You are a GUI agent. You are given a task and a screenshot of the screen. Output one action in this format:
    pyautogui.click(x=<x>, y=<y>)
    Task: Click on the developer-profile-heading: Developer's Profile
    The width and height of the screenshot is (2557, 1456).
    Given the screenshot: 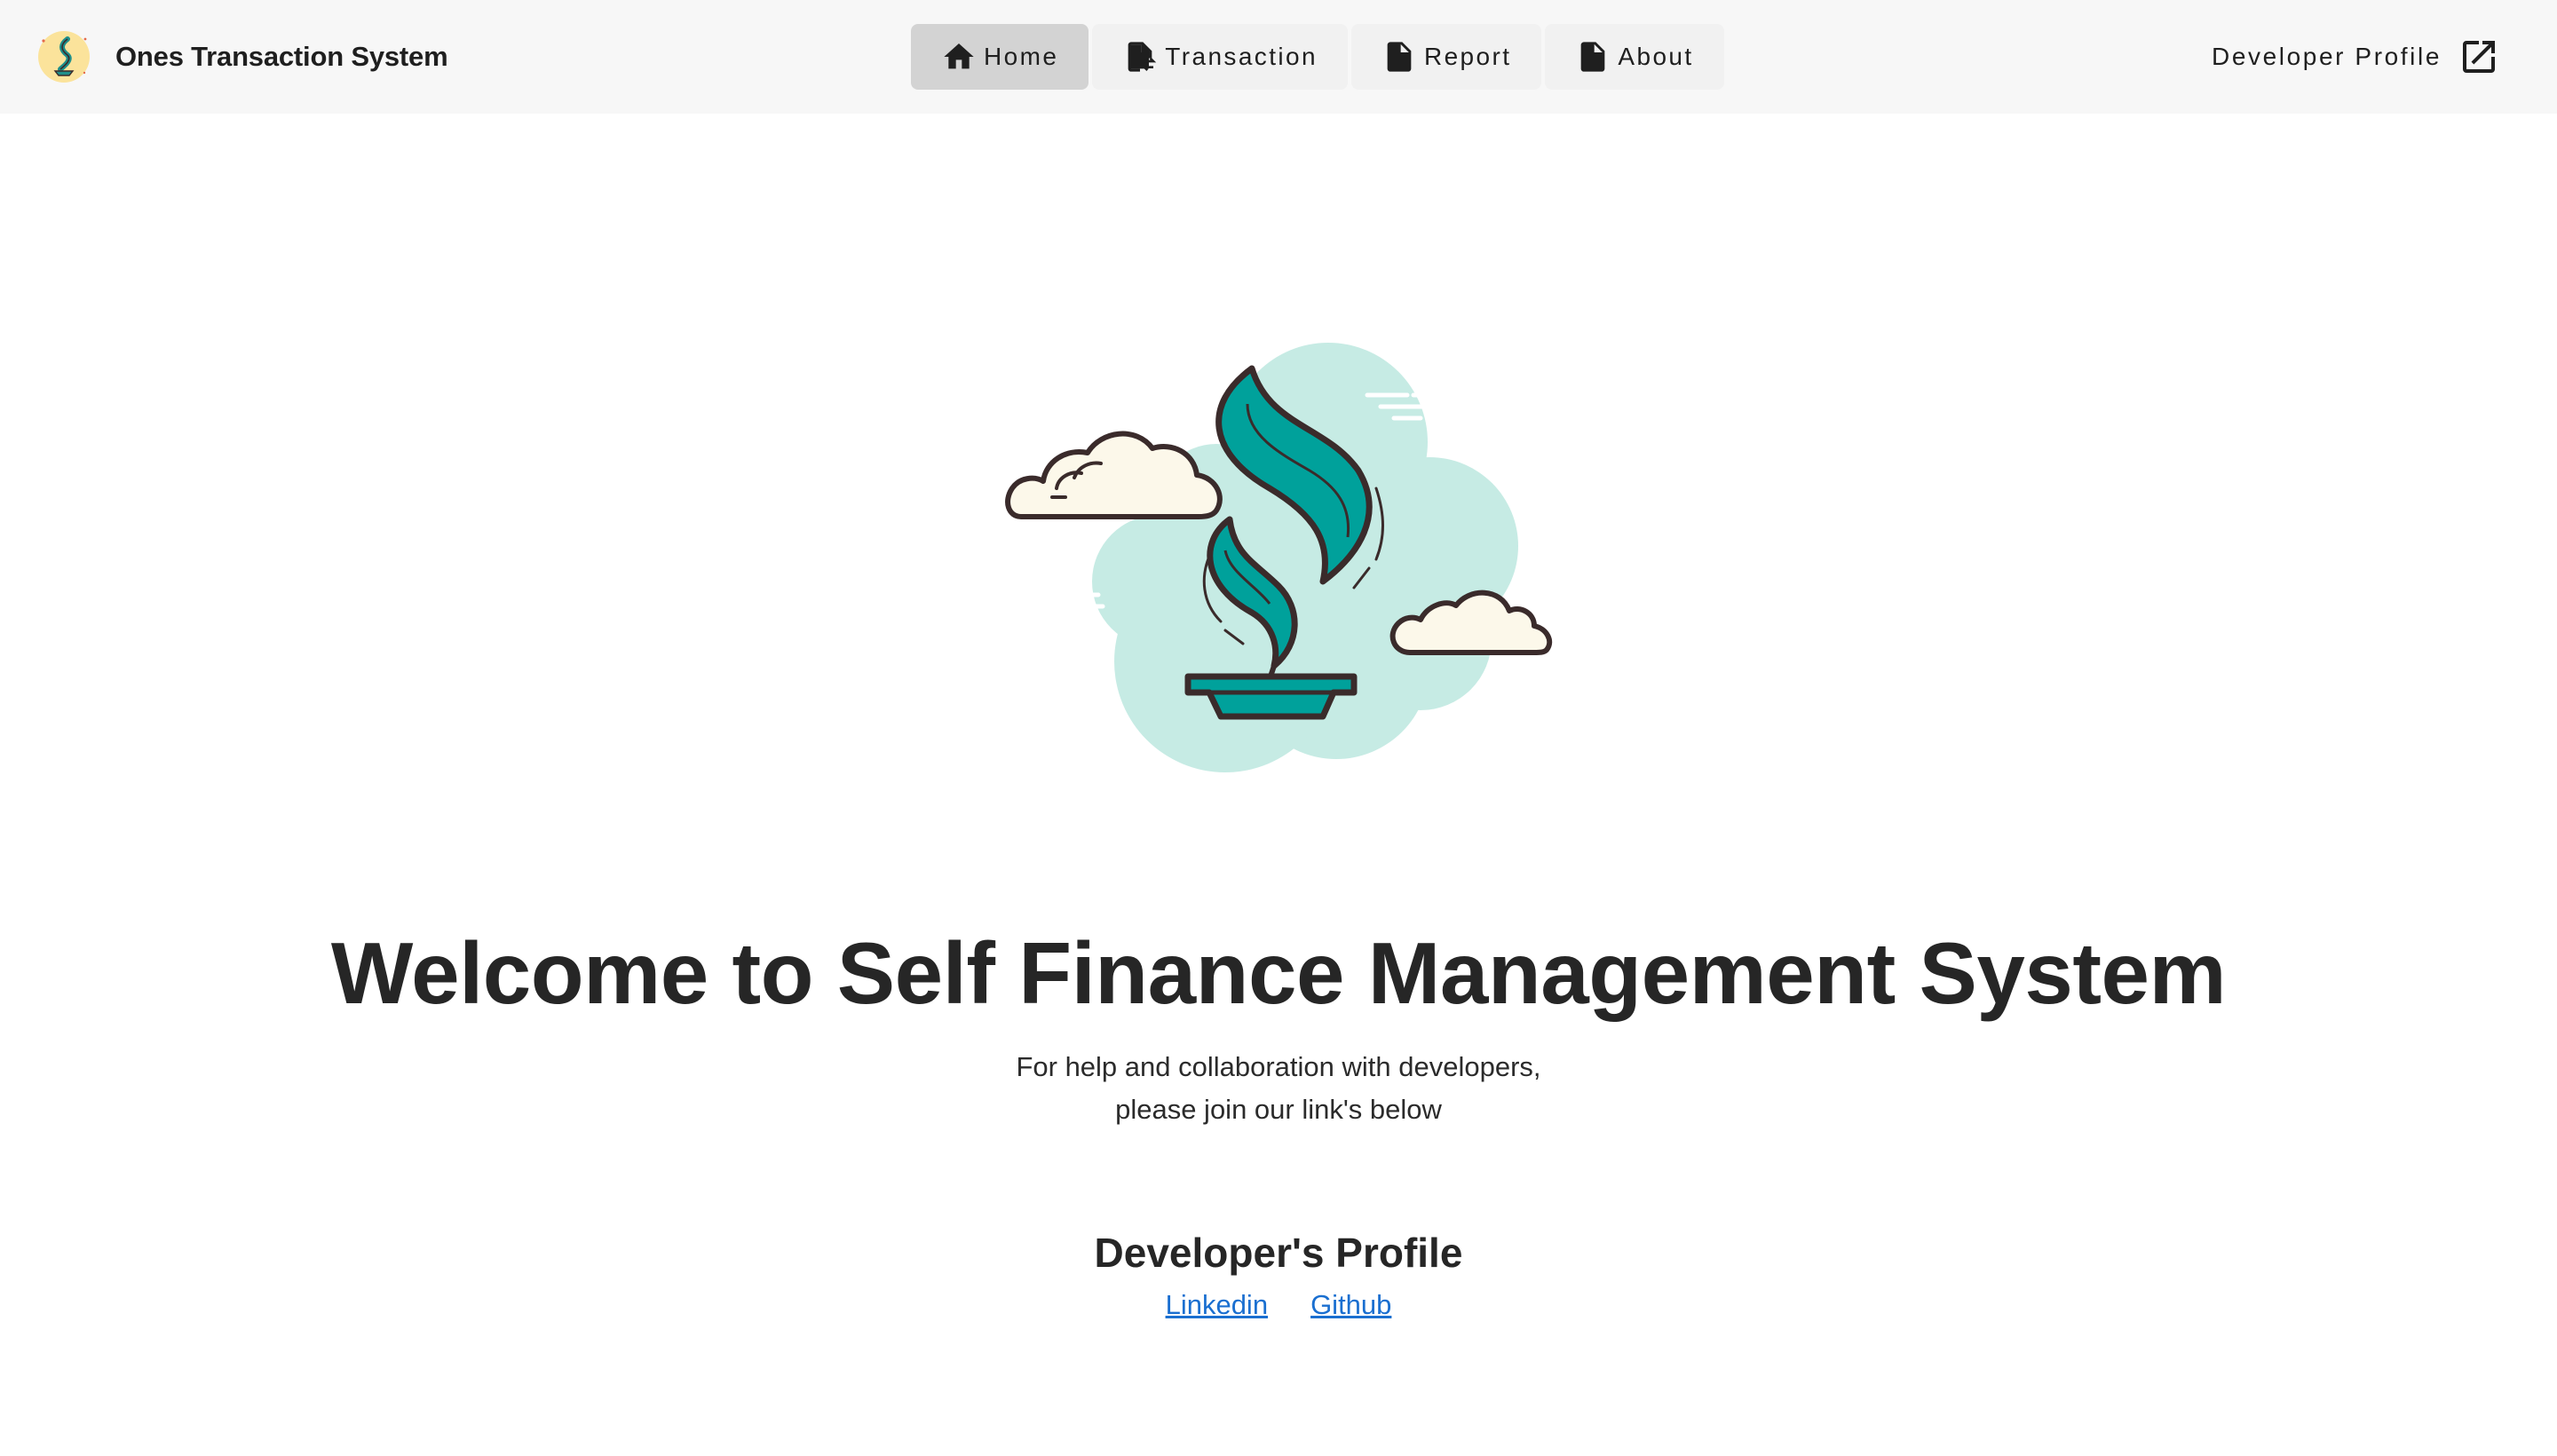 What is the action you would take?
    pyautogui.click(x=1278, y=1253)
    